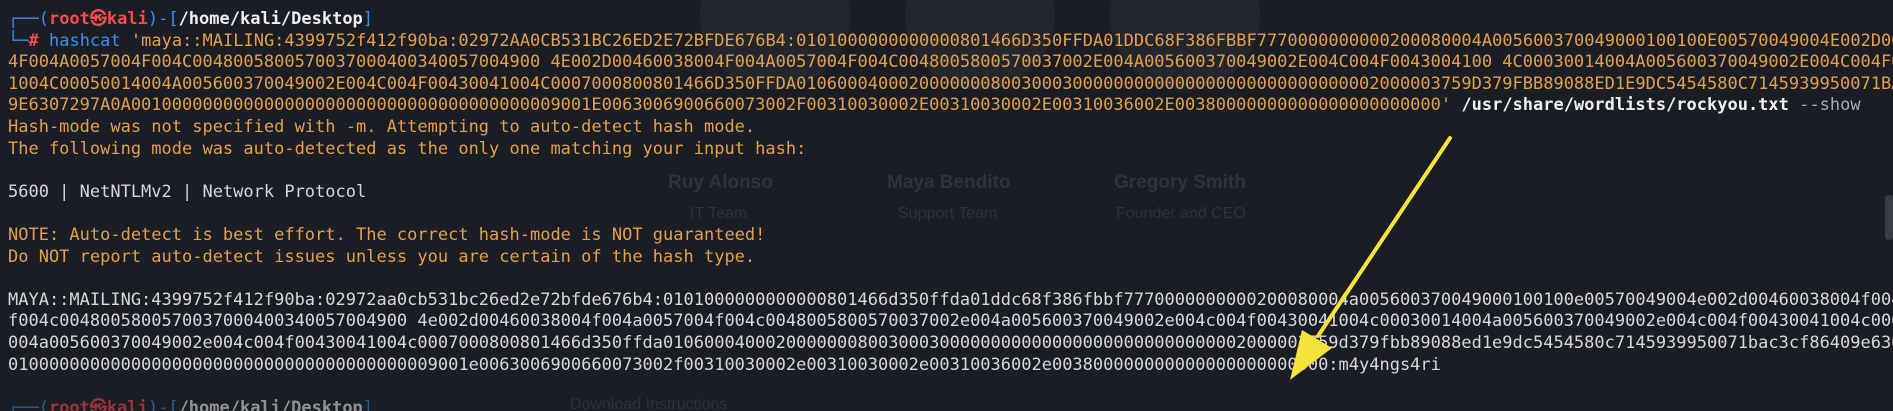 The image size is (1893, 411). Describe the element at coordinates (1889, 217) in the screenshot. I see `scrollbar` at that location.